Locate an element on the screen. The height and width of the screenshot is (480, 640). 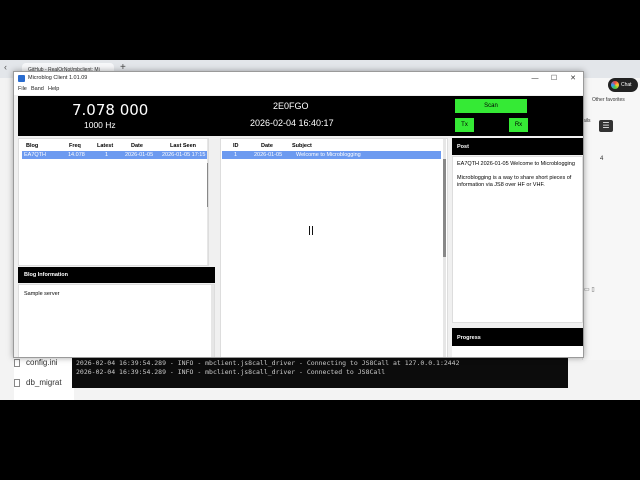
chat-button: Chat is located at coordinates (623, 85).